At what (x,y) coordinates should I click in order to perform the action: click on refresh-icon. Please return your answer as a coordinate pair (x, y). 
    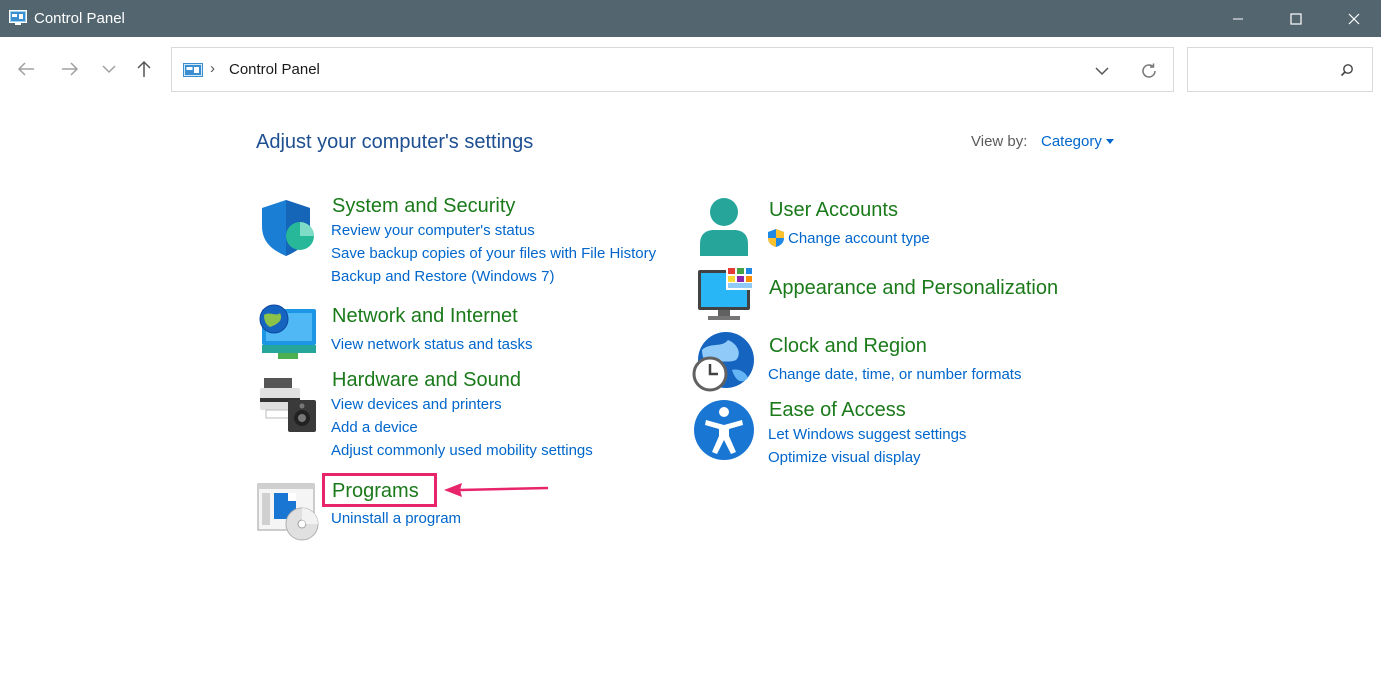
    Looking at the image, I should click on (1149, 70).